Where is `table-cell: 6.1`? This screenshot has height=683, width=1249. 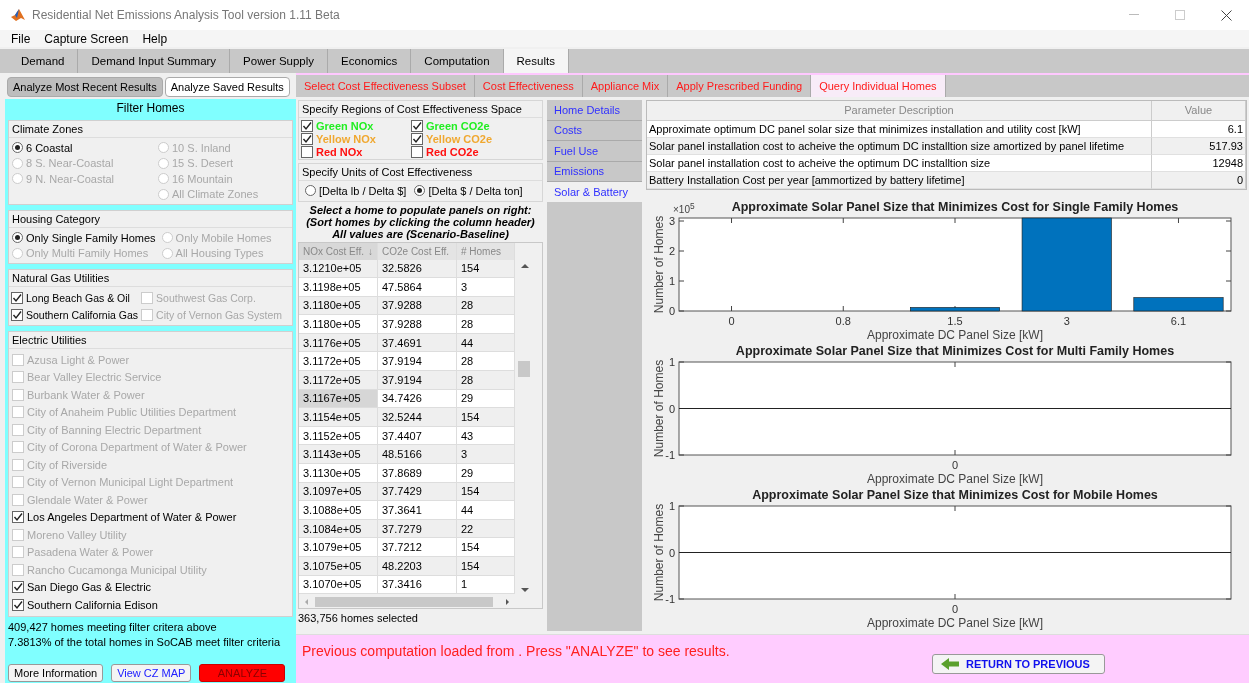
table-cell: 6.1 is located at coordinates (1199, 129).